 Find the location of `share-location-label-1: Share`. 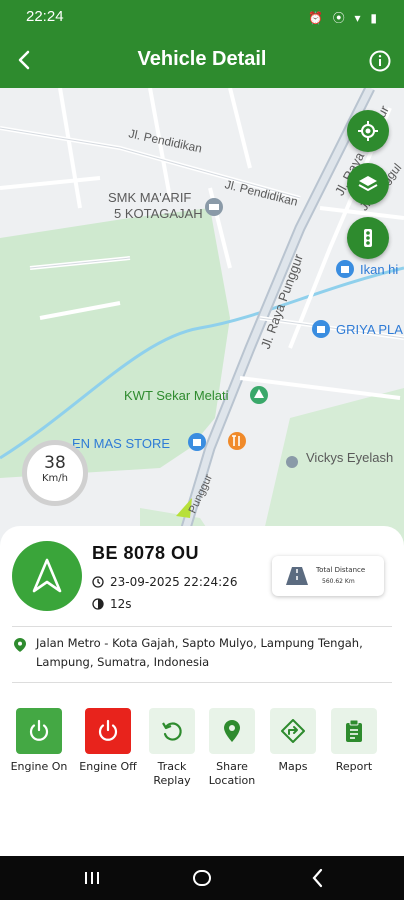

share-location-label-1: Share is located at coordinates (232, 766).